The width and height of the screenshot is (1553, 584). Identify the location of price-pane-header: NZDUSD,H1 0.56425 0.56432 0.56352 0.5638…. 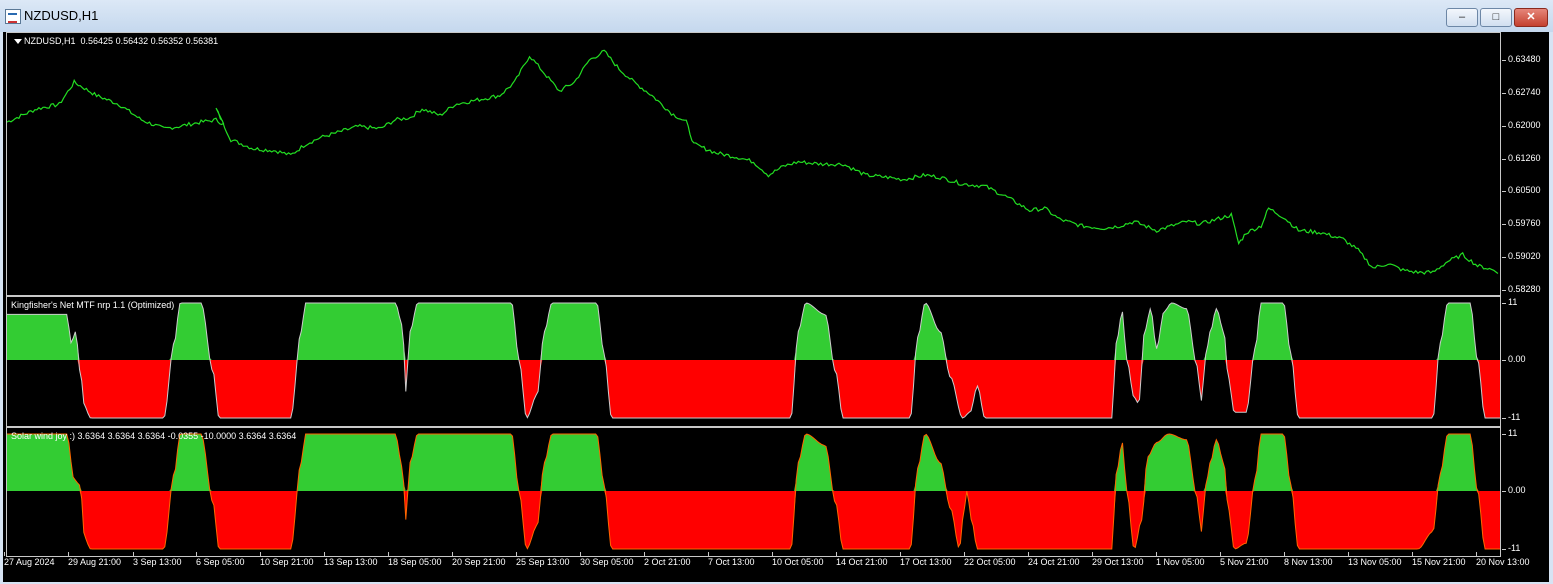
(121, 41).